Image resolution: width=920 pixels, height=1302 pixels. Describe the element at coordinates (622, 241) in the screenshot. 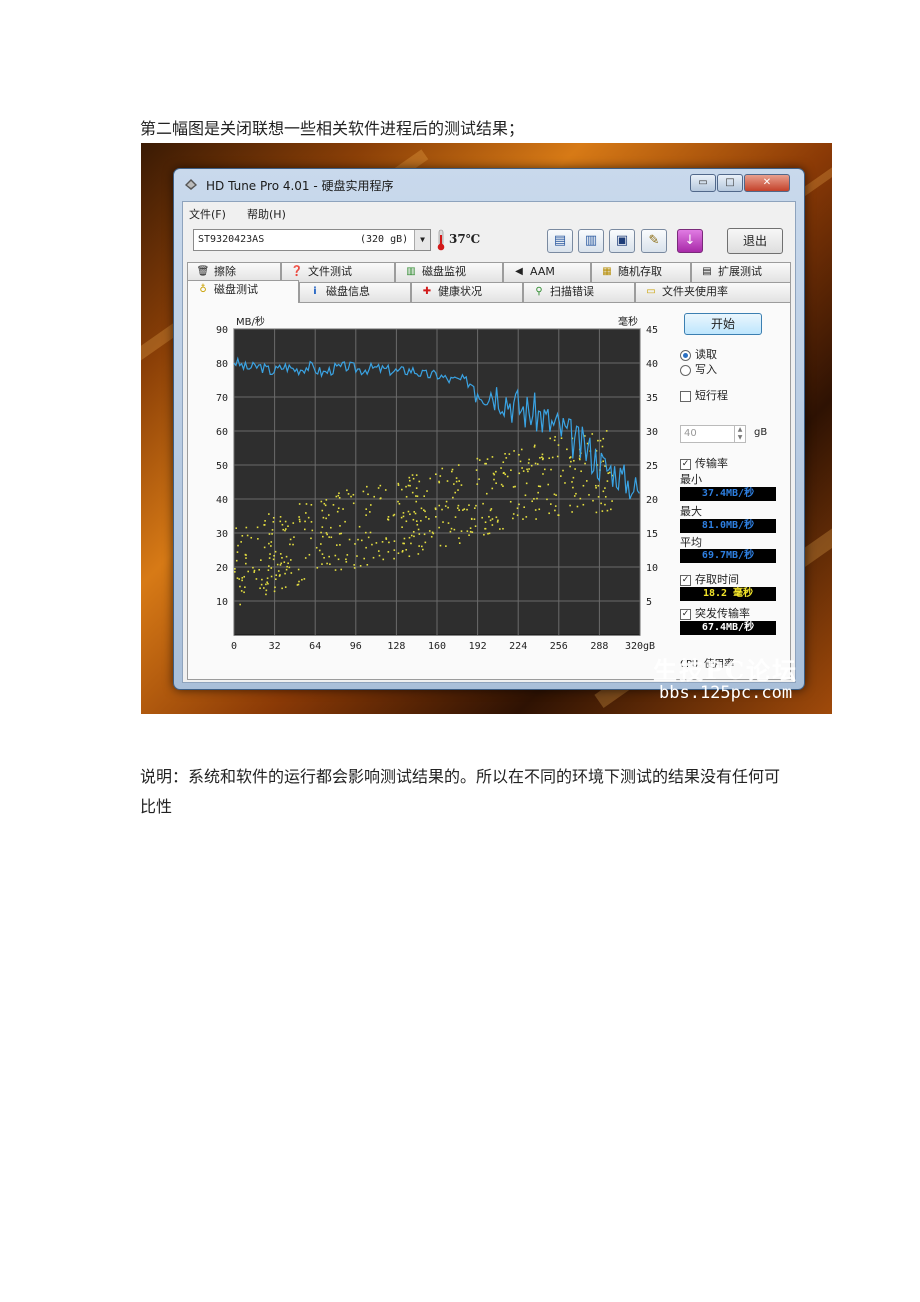

I see `save-button: ▣` at that location.